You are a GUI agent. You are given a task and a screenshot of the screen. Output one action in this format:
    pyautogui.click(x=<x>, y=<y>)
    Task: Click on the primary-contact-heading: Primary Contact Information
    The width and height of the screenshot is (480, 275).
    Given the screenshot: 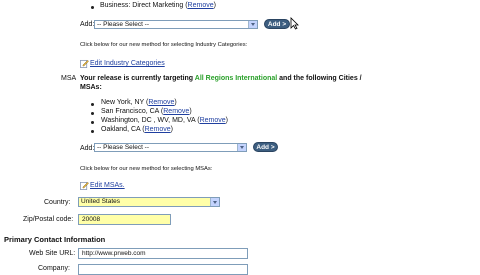 What is the action you would take?
    pyautogui.click(x=55, y=239)
    